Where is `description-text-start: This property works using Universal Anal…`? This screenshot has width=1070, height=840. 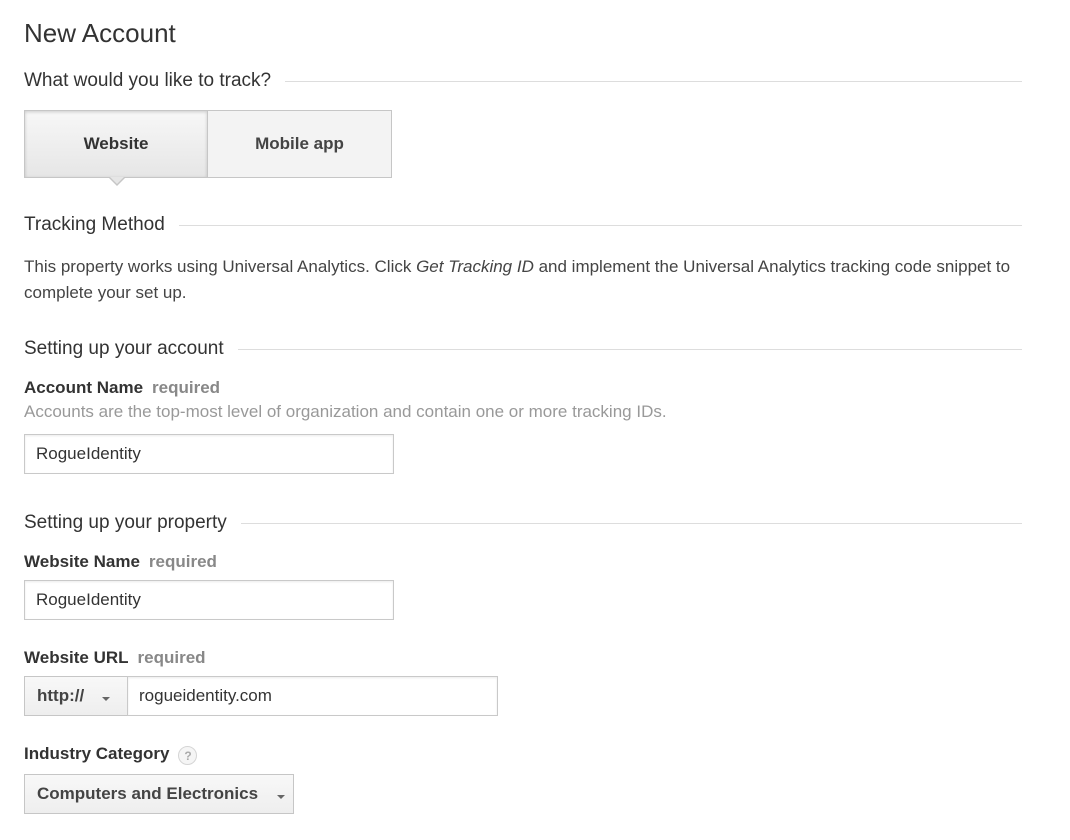 description-text-start: This property works using Universal Anal… is located at coordinates (220, 266).